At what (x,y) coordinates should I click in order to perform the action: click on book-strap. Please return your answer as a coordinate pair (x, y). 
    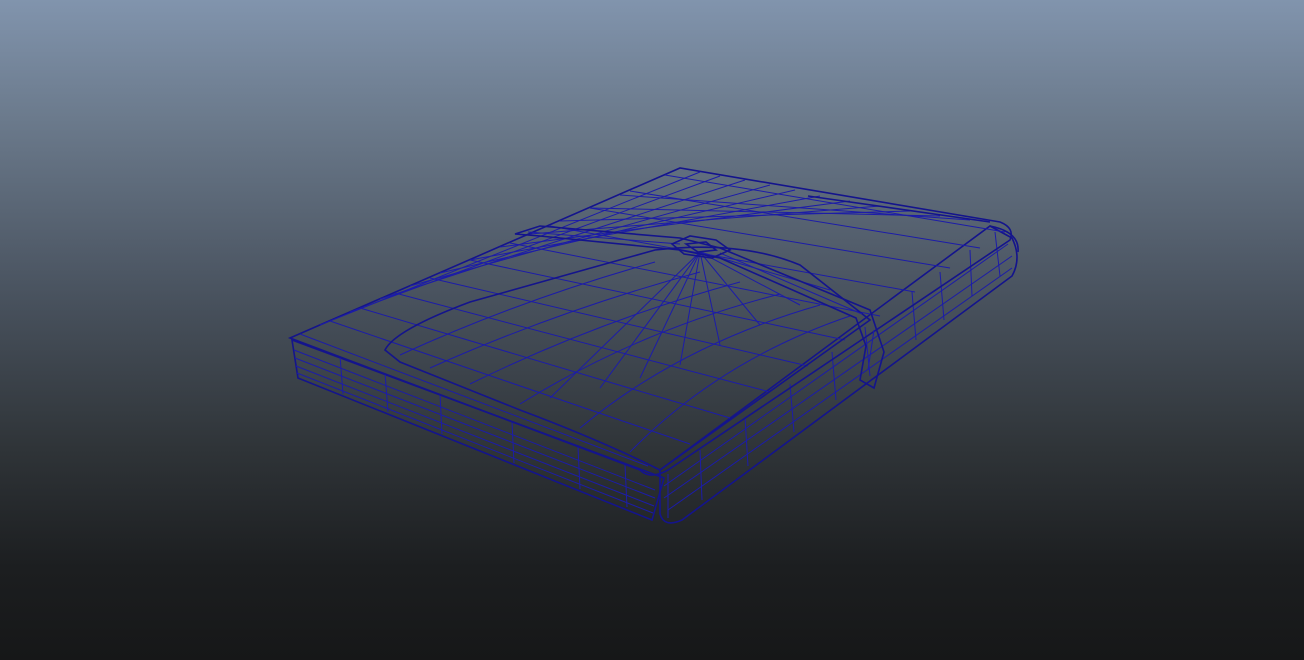
    Looking at the image, I should click on (699, 307).